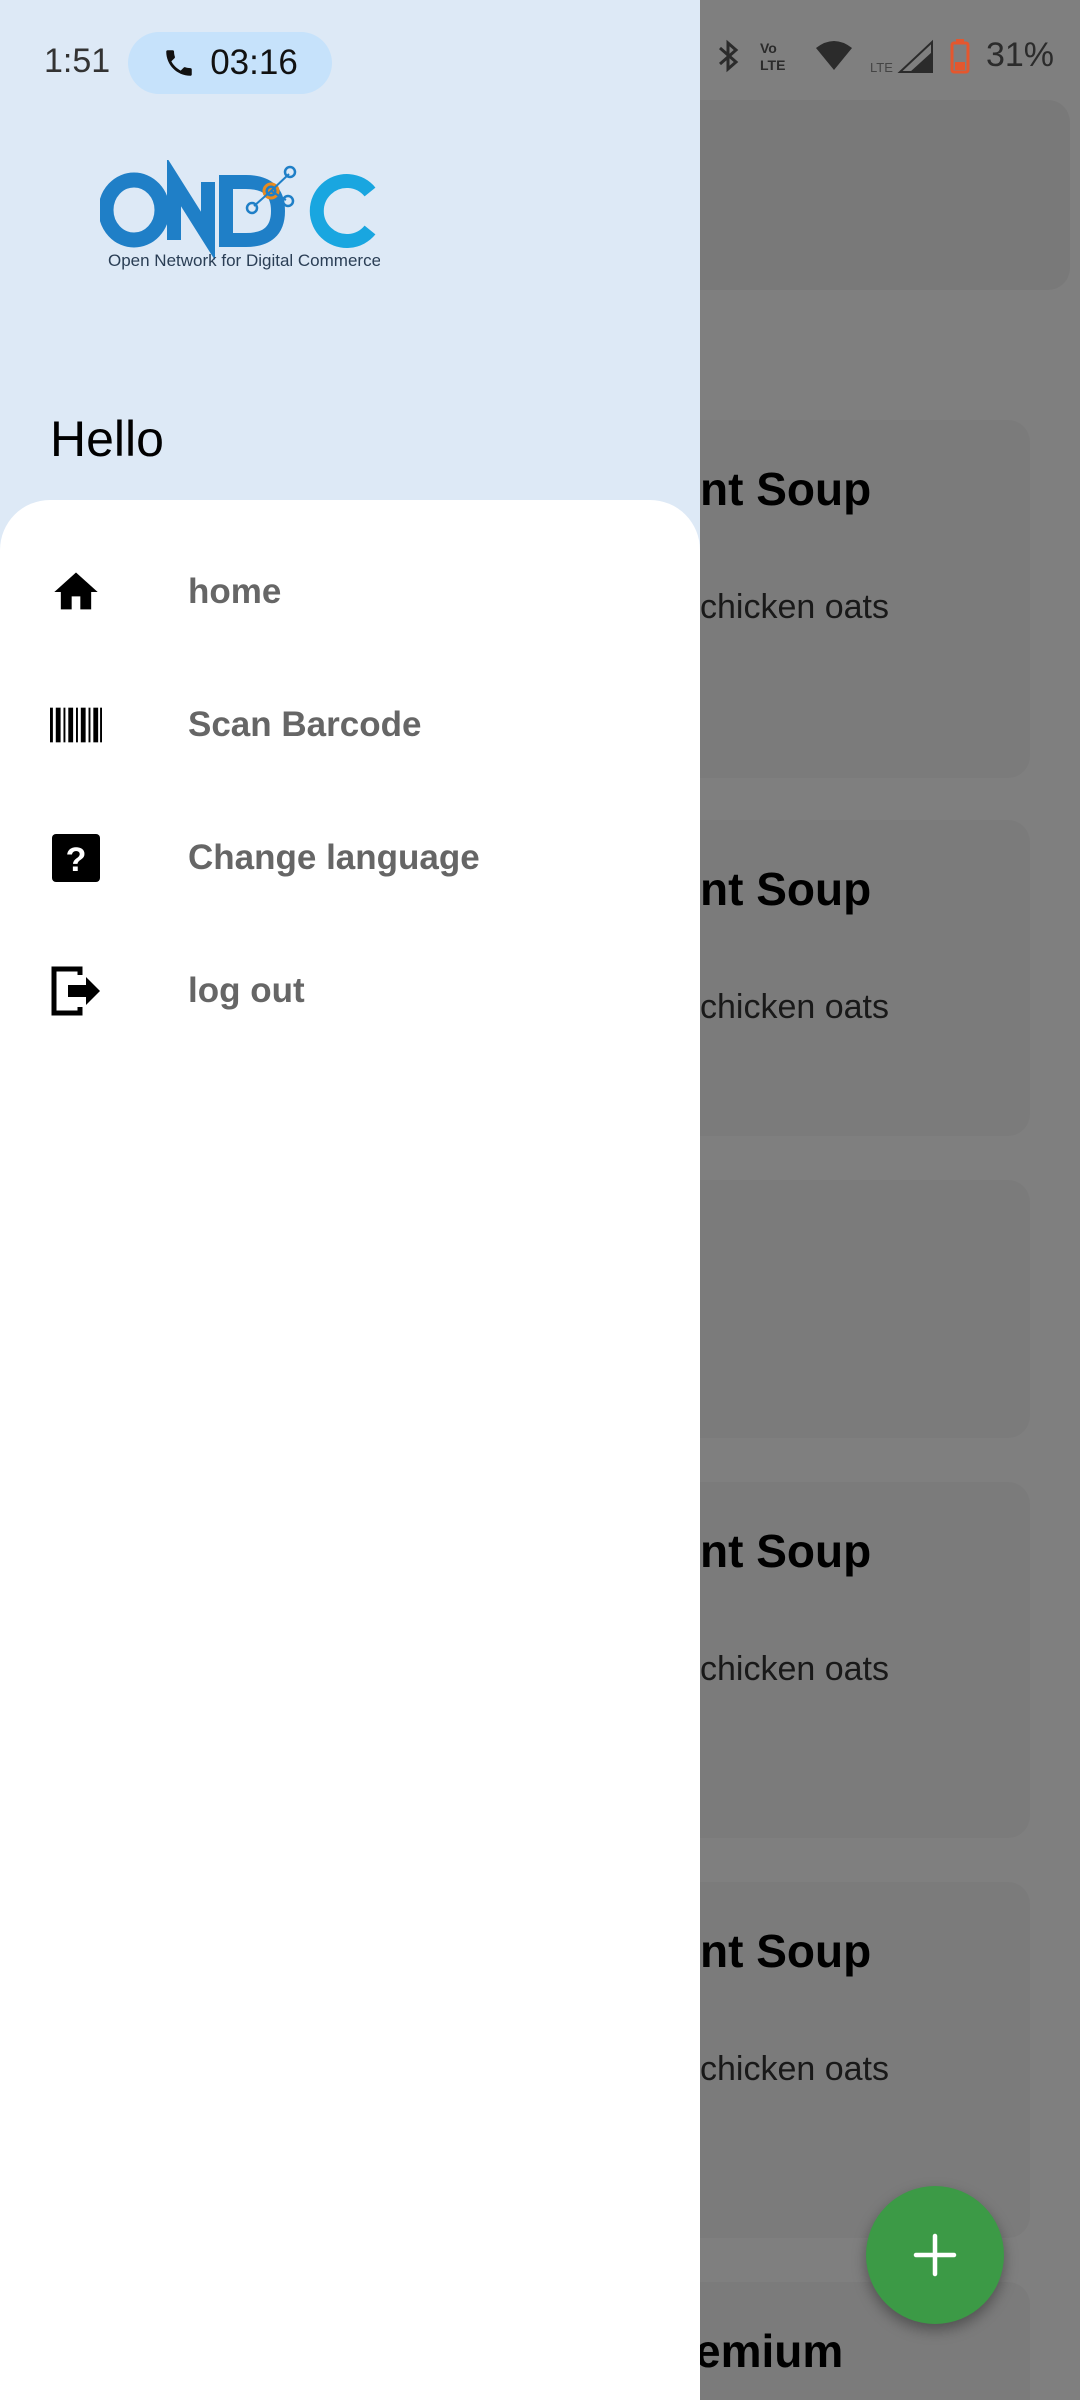  What do you see at coordinates (350, 592) in the screenshot?
I see `menu-item-home: home` at bounding box center [350, 592].